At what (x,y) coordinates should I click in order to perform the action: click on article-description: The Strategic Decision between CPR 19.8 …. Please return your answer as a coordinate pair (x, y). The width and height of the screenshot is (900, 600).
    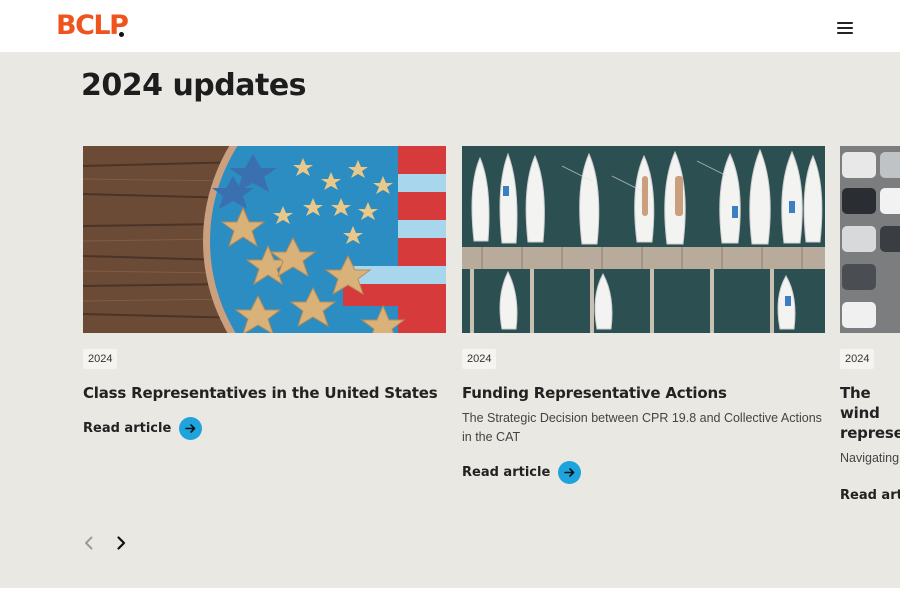
    Looking at the image, I should click on (642, 427).